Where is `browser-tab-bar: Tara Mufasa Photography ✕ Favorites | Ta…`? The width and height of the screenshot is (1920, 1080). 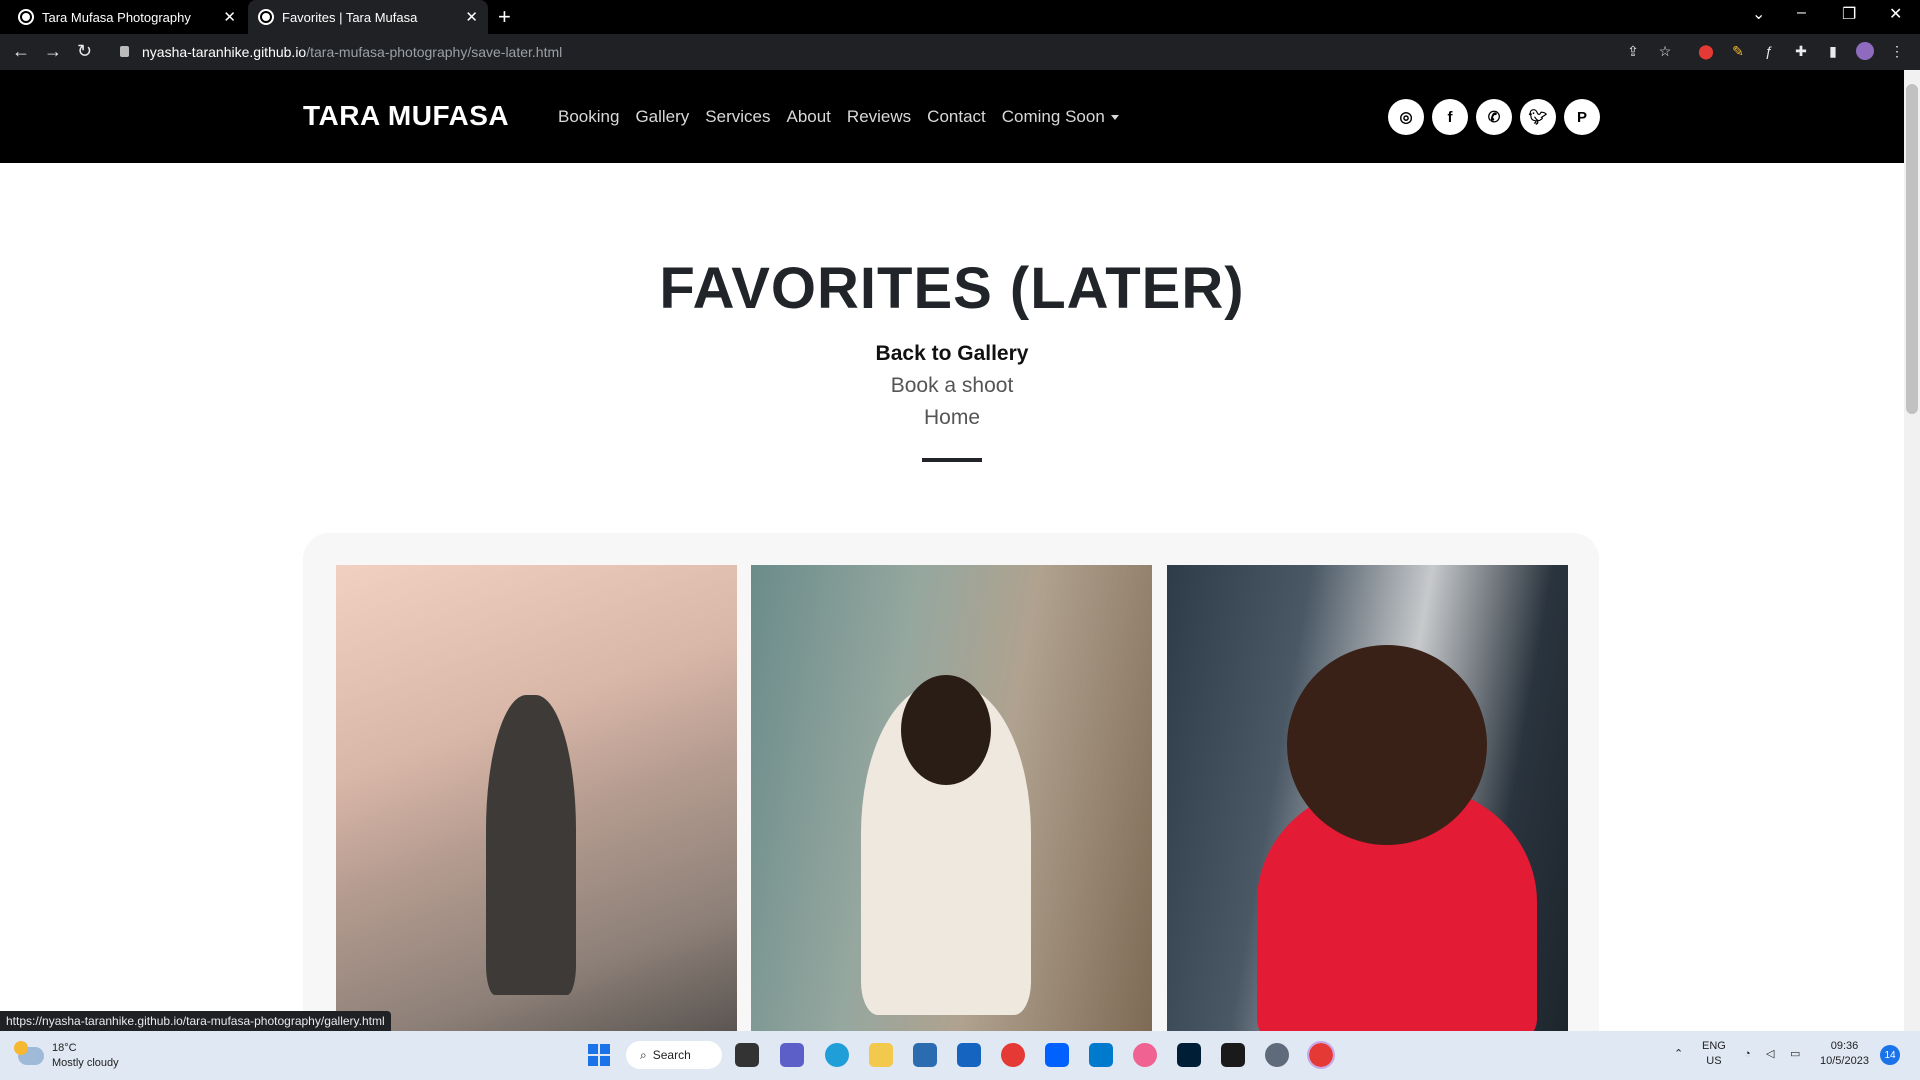 browser-tab-bar: Tara Mufasa Photography ✕ Favorites | Ta… is located at coordinates (960, 17).